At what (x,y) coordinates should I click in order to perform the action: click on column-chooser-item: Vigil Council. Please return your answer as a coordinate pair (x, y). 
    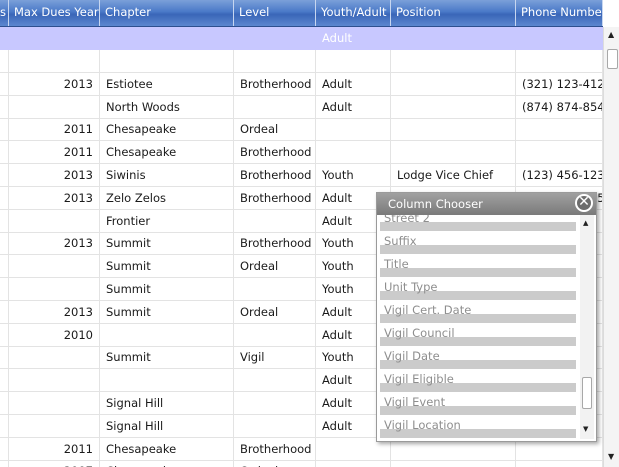
    Looking at the image, I should click on (478, 334).